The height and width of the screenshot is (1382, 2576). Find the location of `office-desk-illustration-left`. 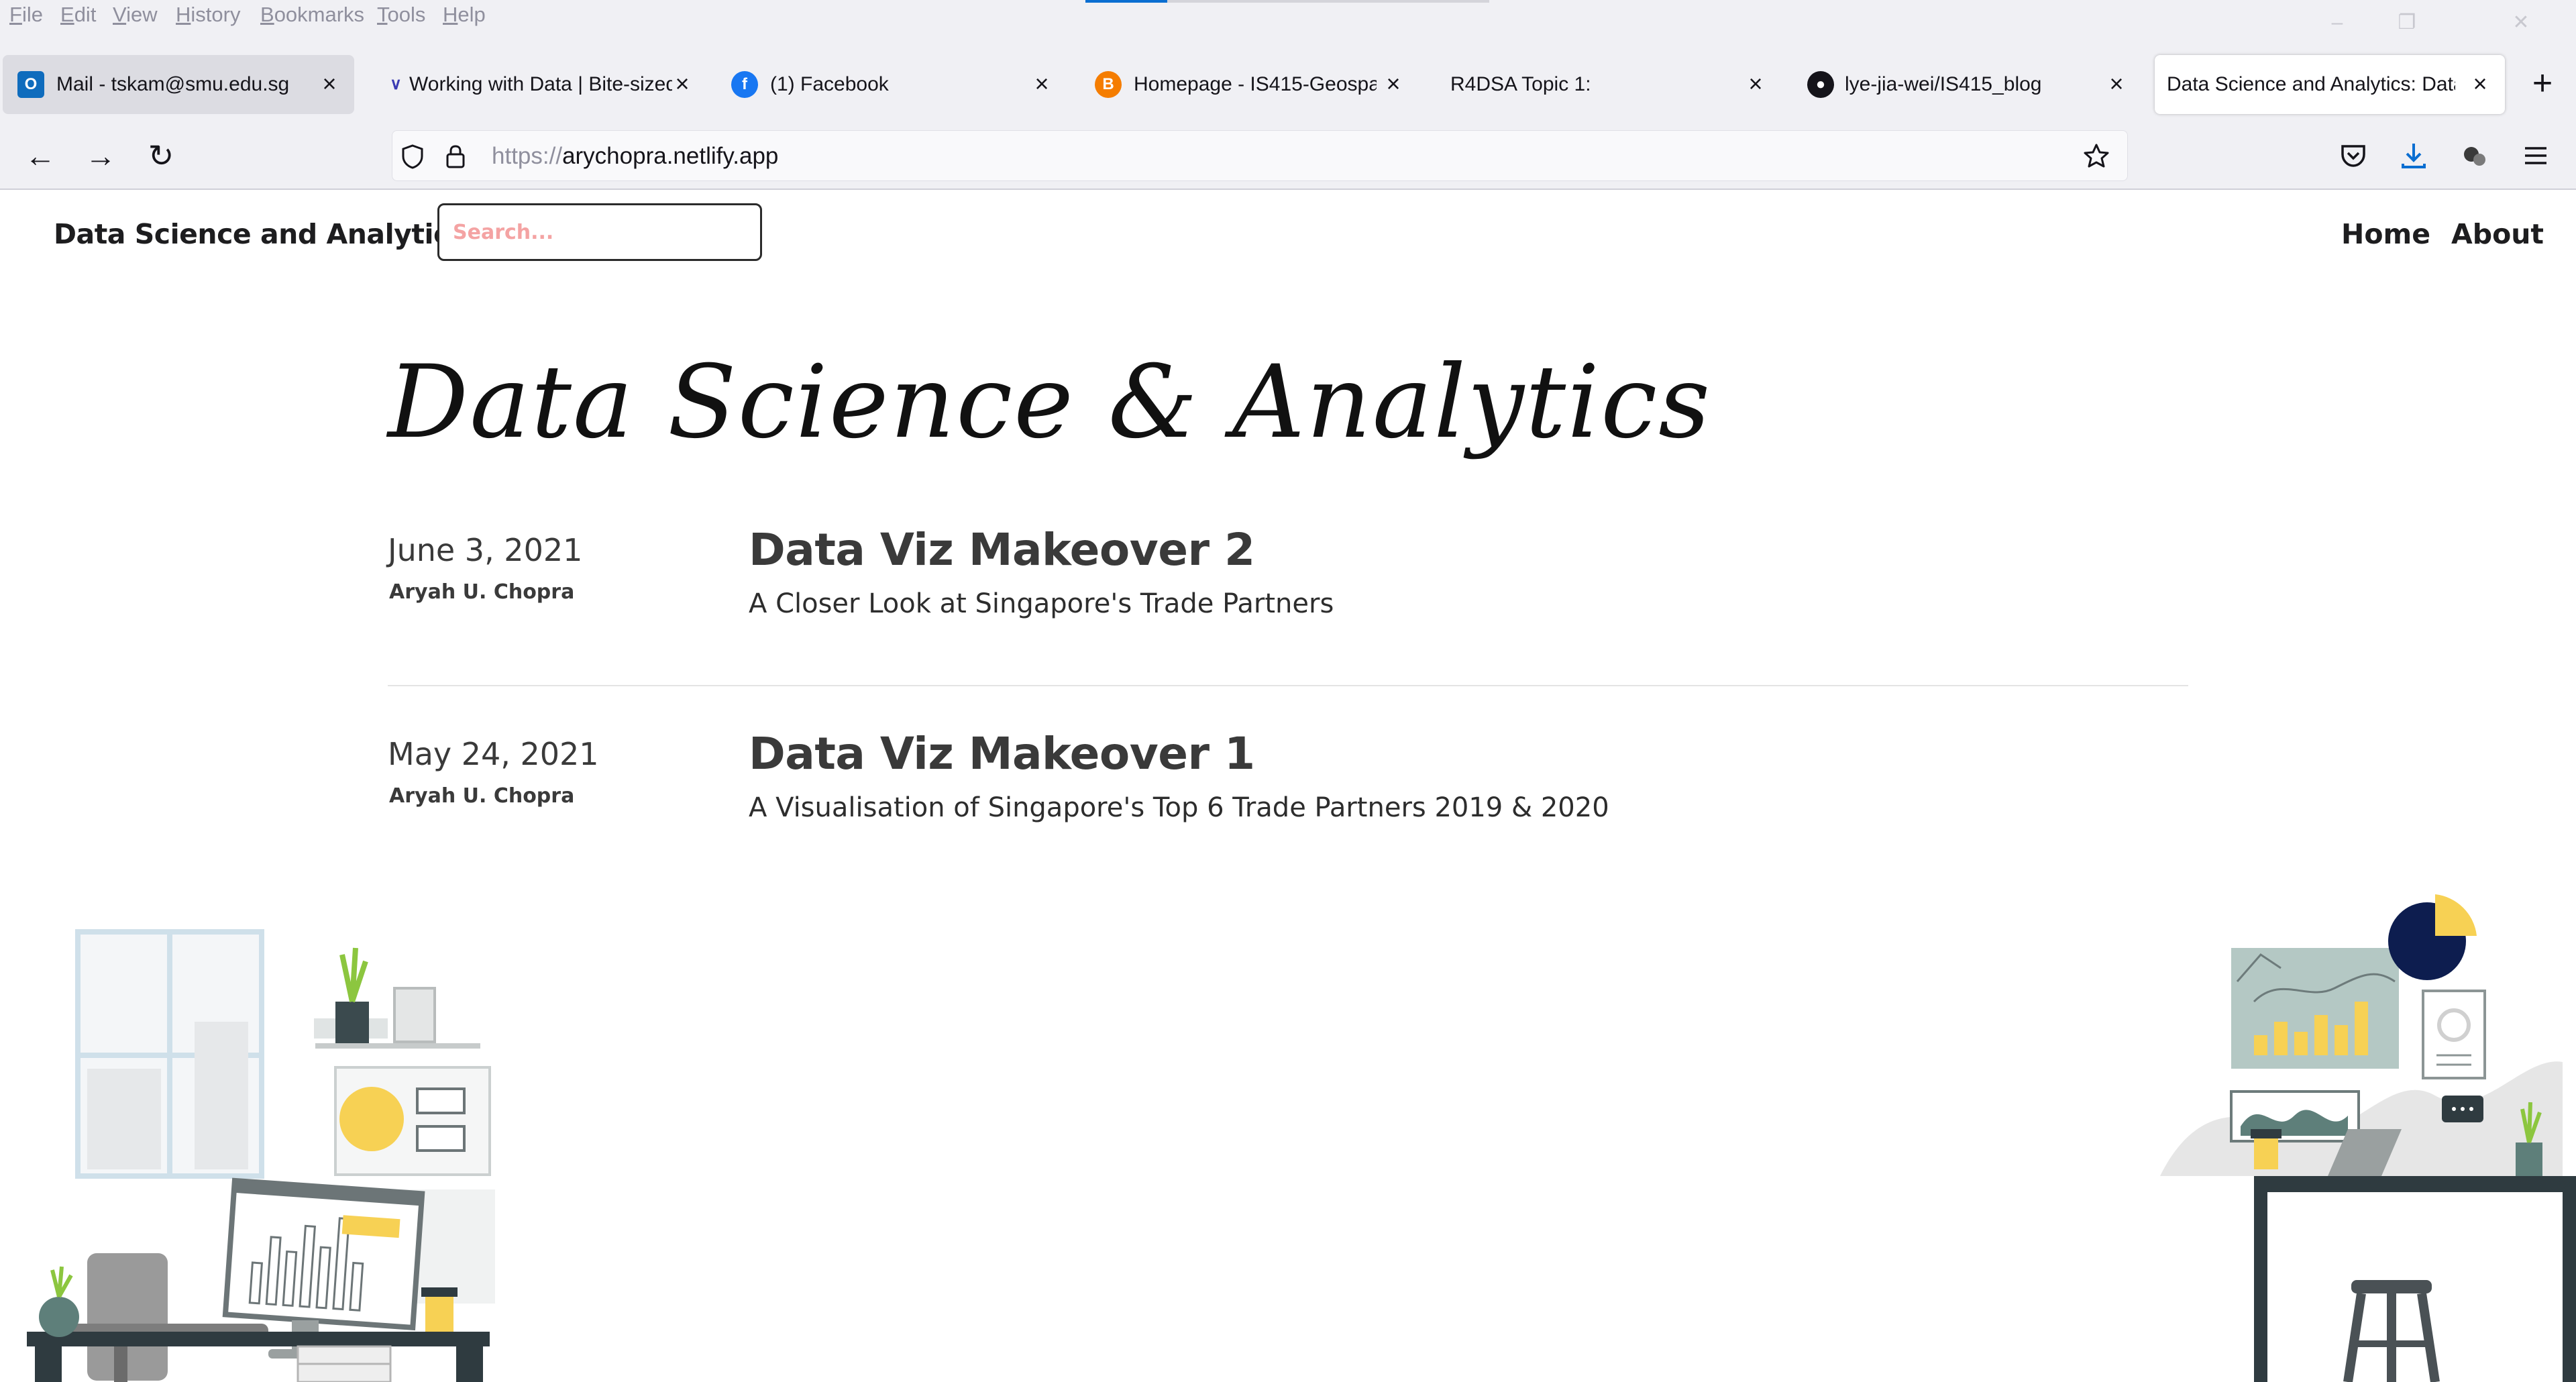

office-desk-illustration-left is located at coordinates (261, 1155).